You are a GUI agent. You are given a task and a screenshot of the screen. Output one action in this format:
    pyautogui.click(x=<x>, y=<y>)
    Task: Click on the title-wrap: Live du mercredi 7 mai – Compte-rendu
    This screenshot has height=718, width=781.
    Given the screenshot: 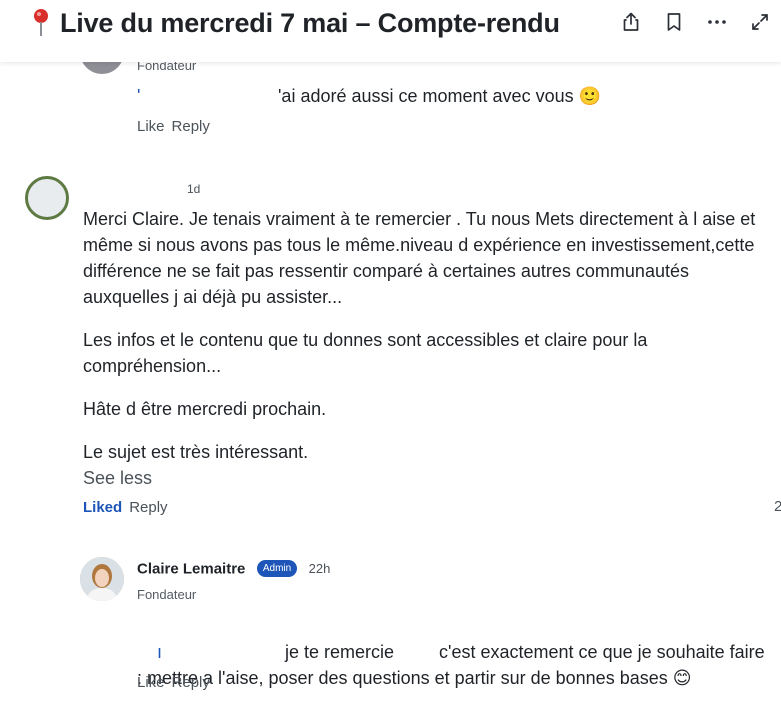 What is the action you would take?
    pyautogui.click(x=295, y=23)
    